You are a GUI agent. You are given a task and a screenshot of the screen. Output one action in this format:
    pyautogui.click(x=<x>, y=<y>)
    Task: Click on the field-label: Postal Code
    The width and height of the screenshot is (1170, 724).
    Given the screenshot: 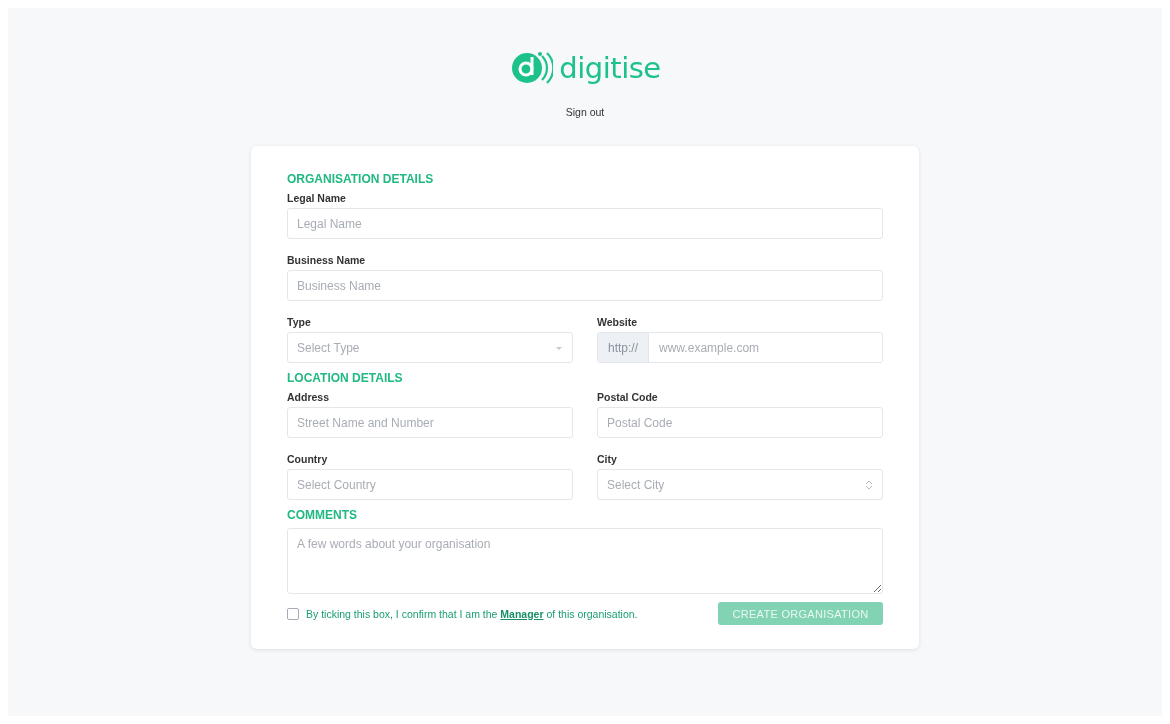 What is the action you would take?
    pyautogui.click(x=628, y=397)
    